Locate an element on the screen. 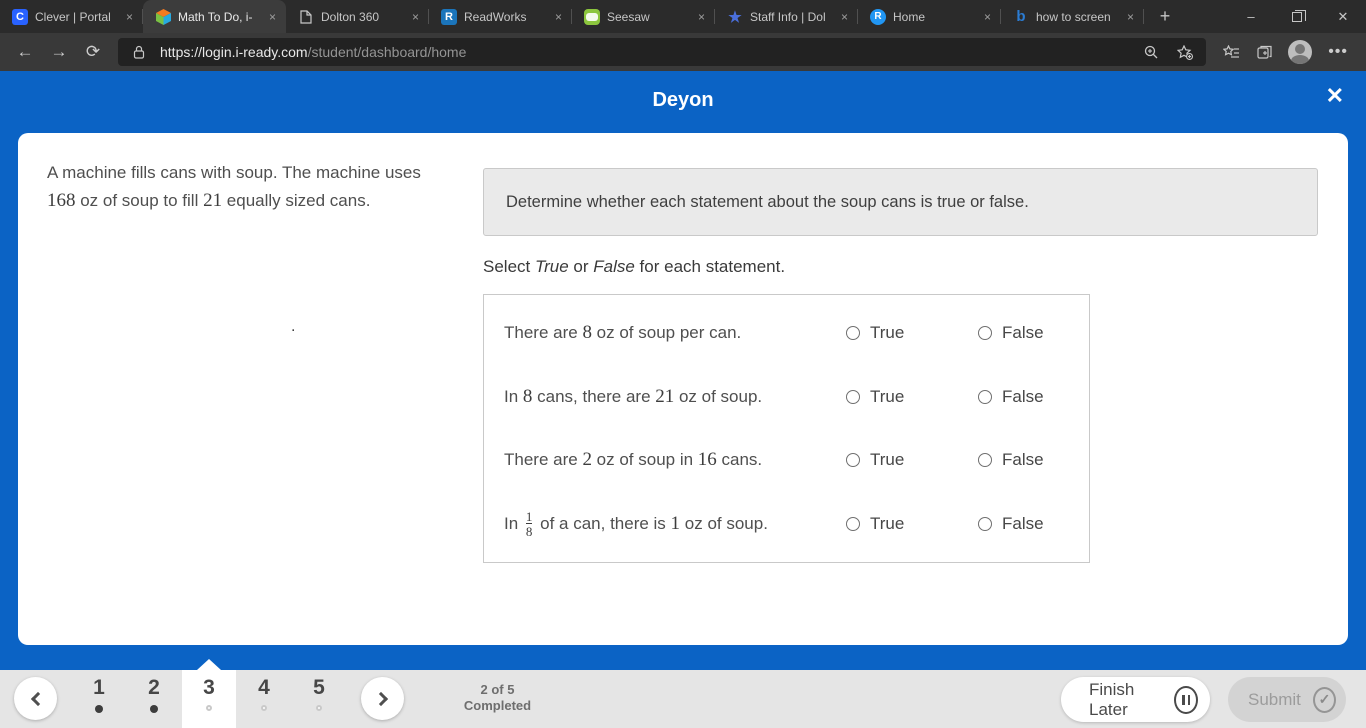 This screenshot has width=1366, height=728. math-number: 2 is located at coordinates (587, 460).